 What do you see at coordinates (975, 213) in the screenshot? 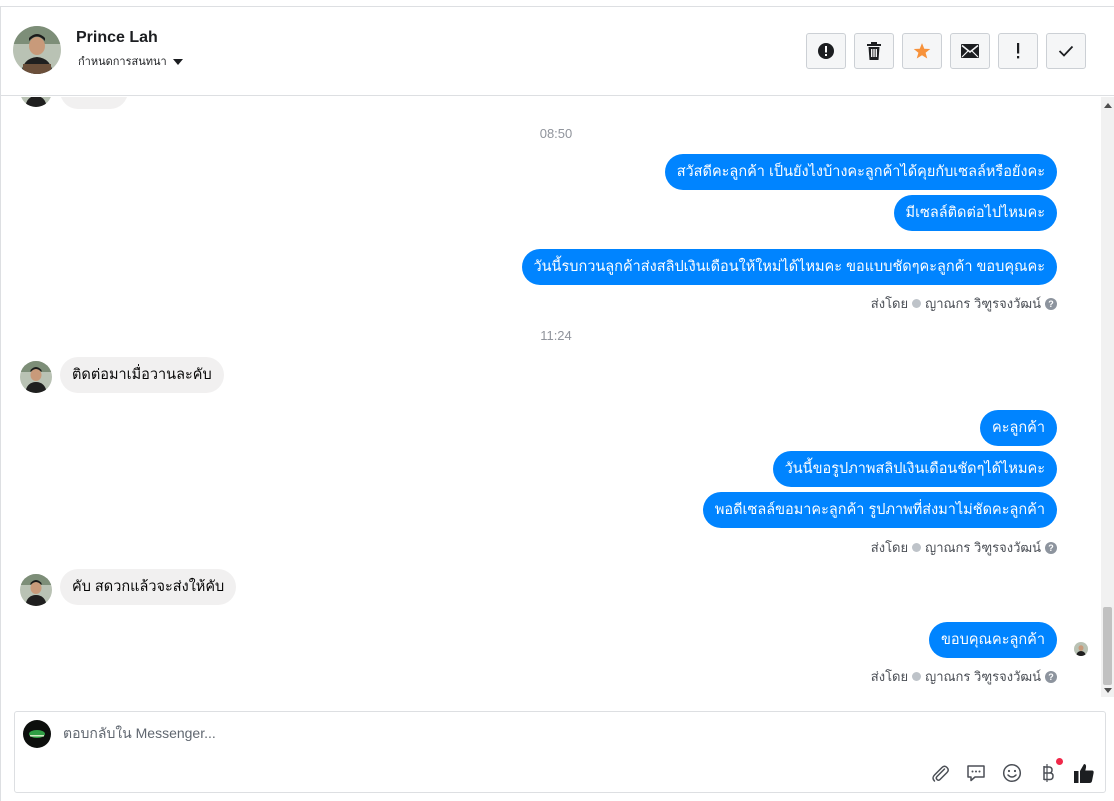
I see `message-bubble-out: มีเซลล์ติดต่อไปไหมคะ` at bounding box center [975, 213].